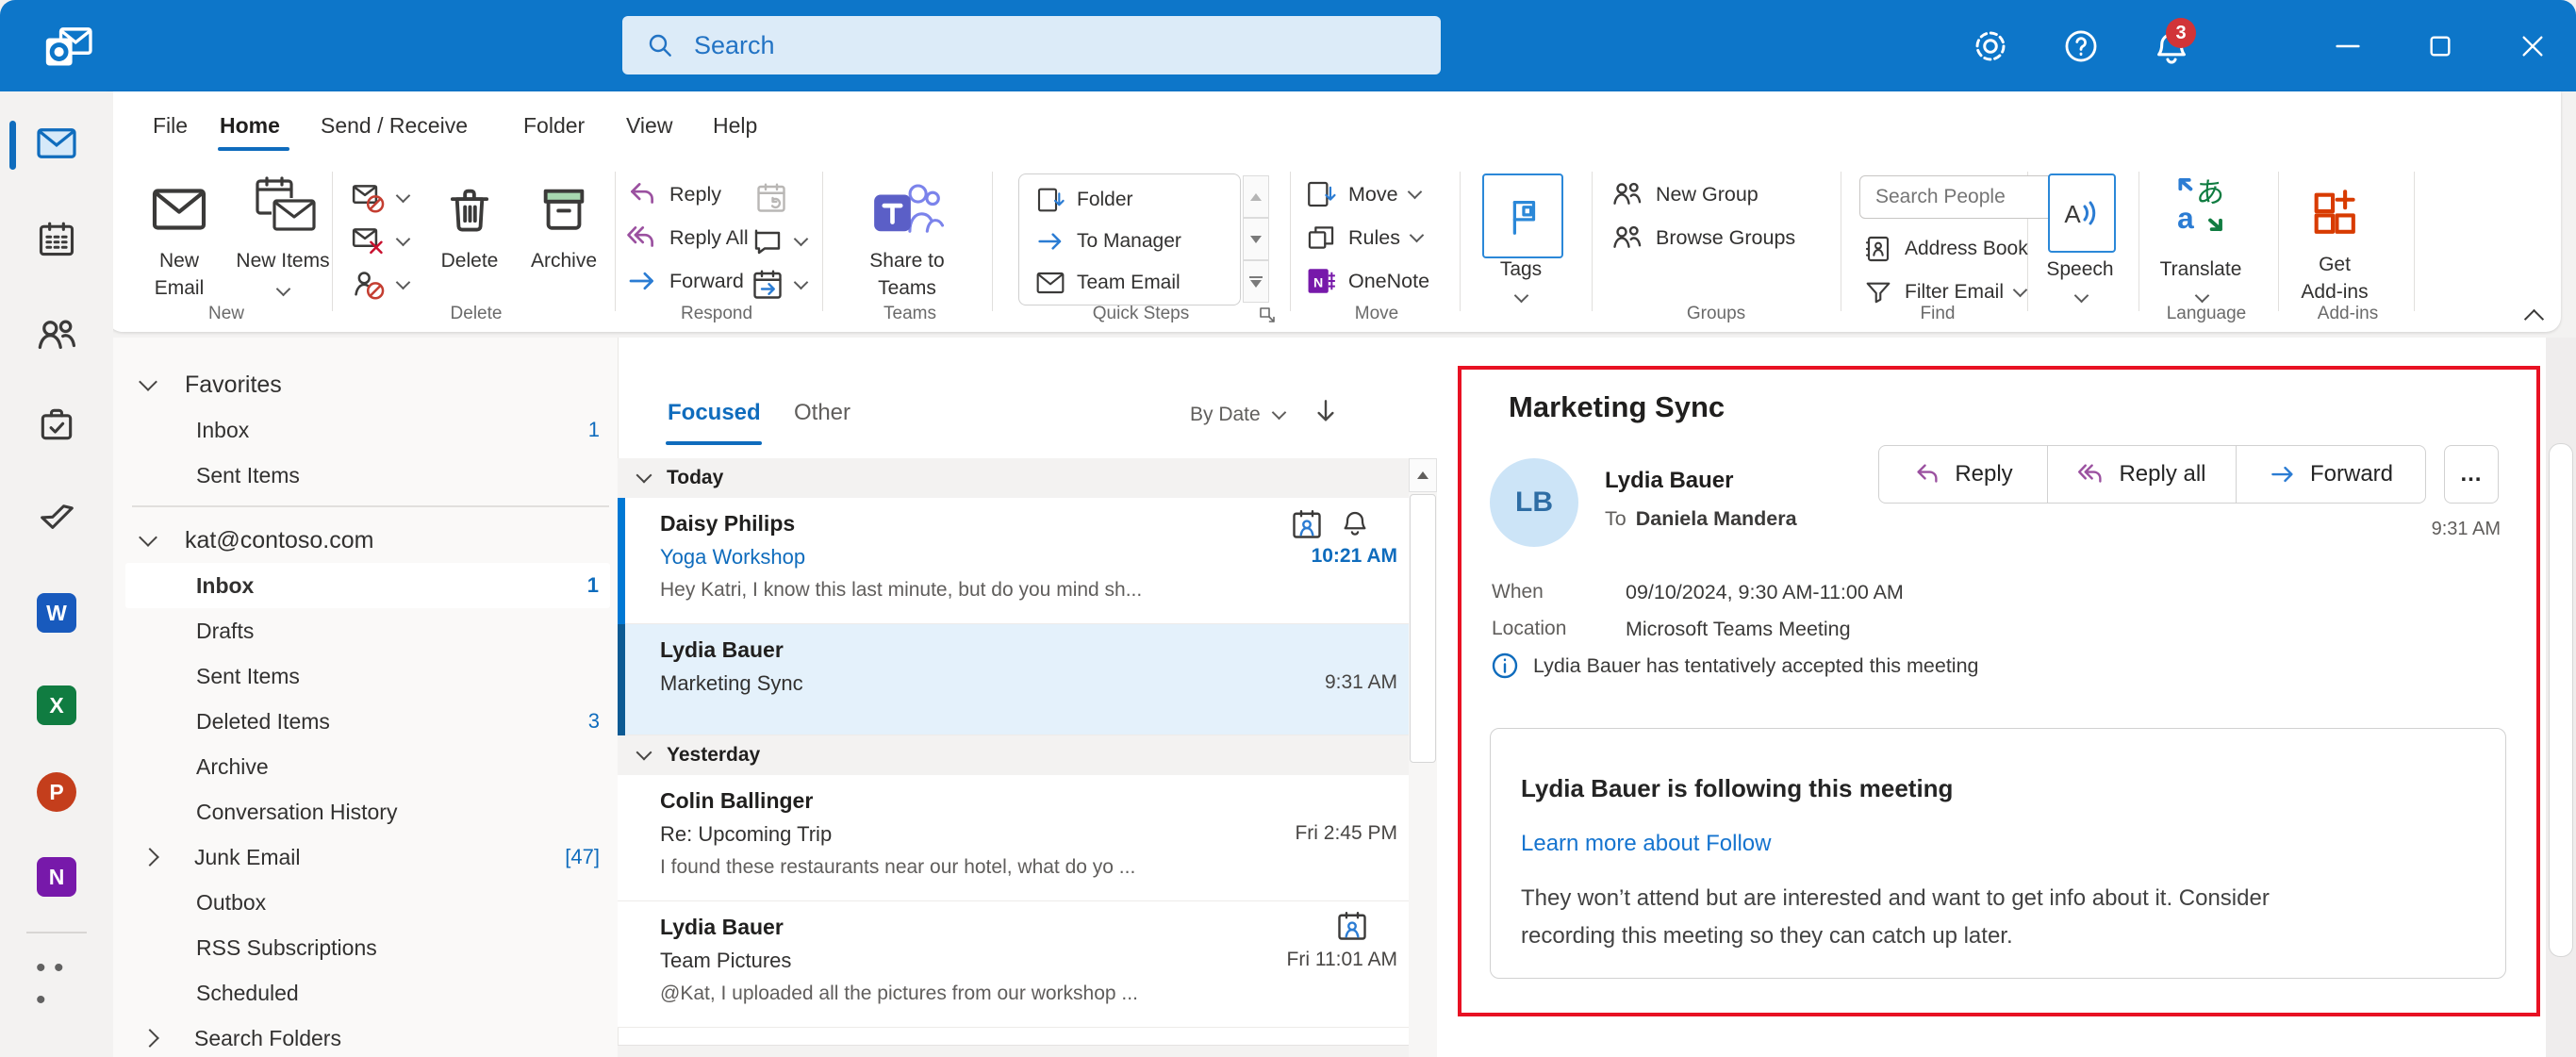 The width and height of the screenshot is (2576, 1057). Describe the element at coordinates (394, 125) in the screenshot. I see `tab-send-receive: Send / Receive` at that location.